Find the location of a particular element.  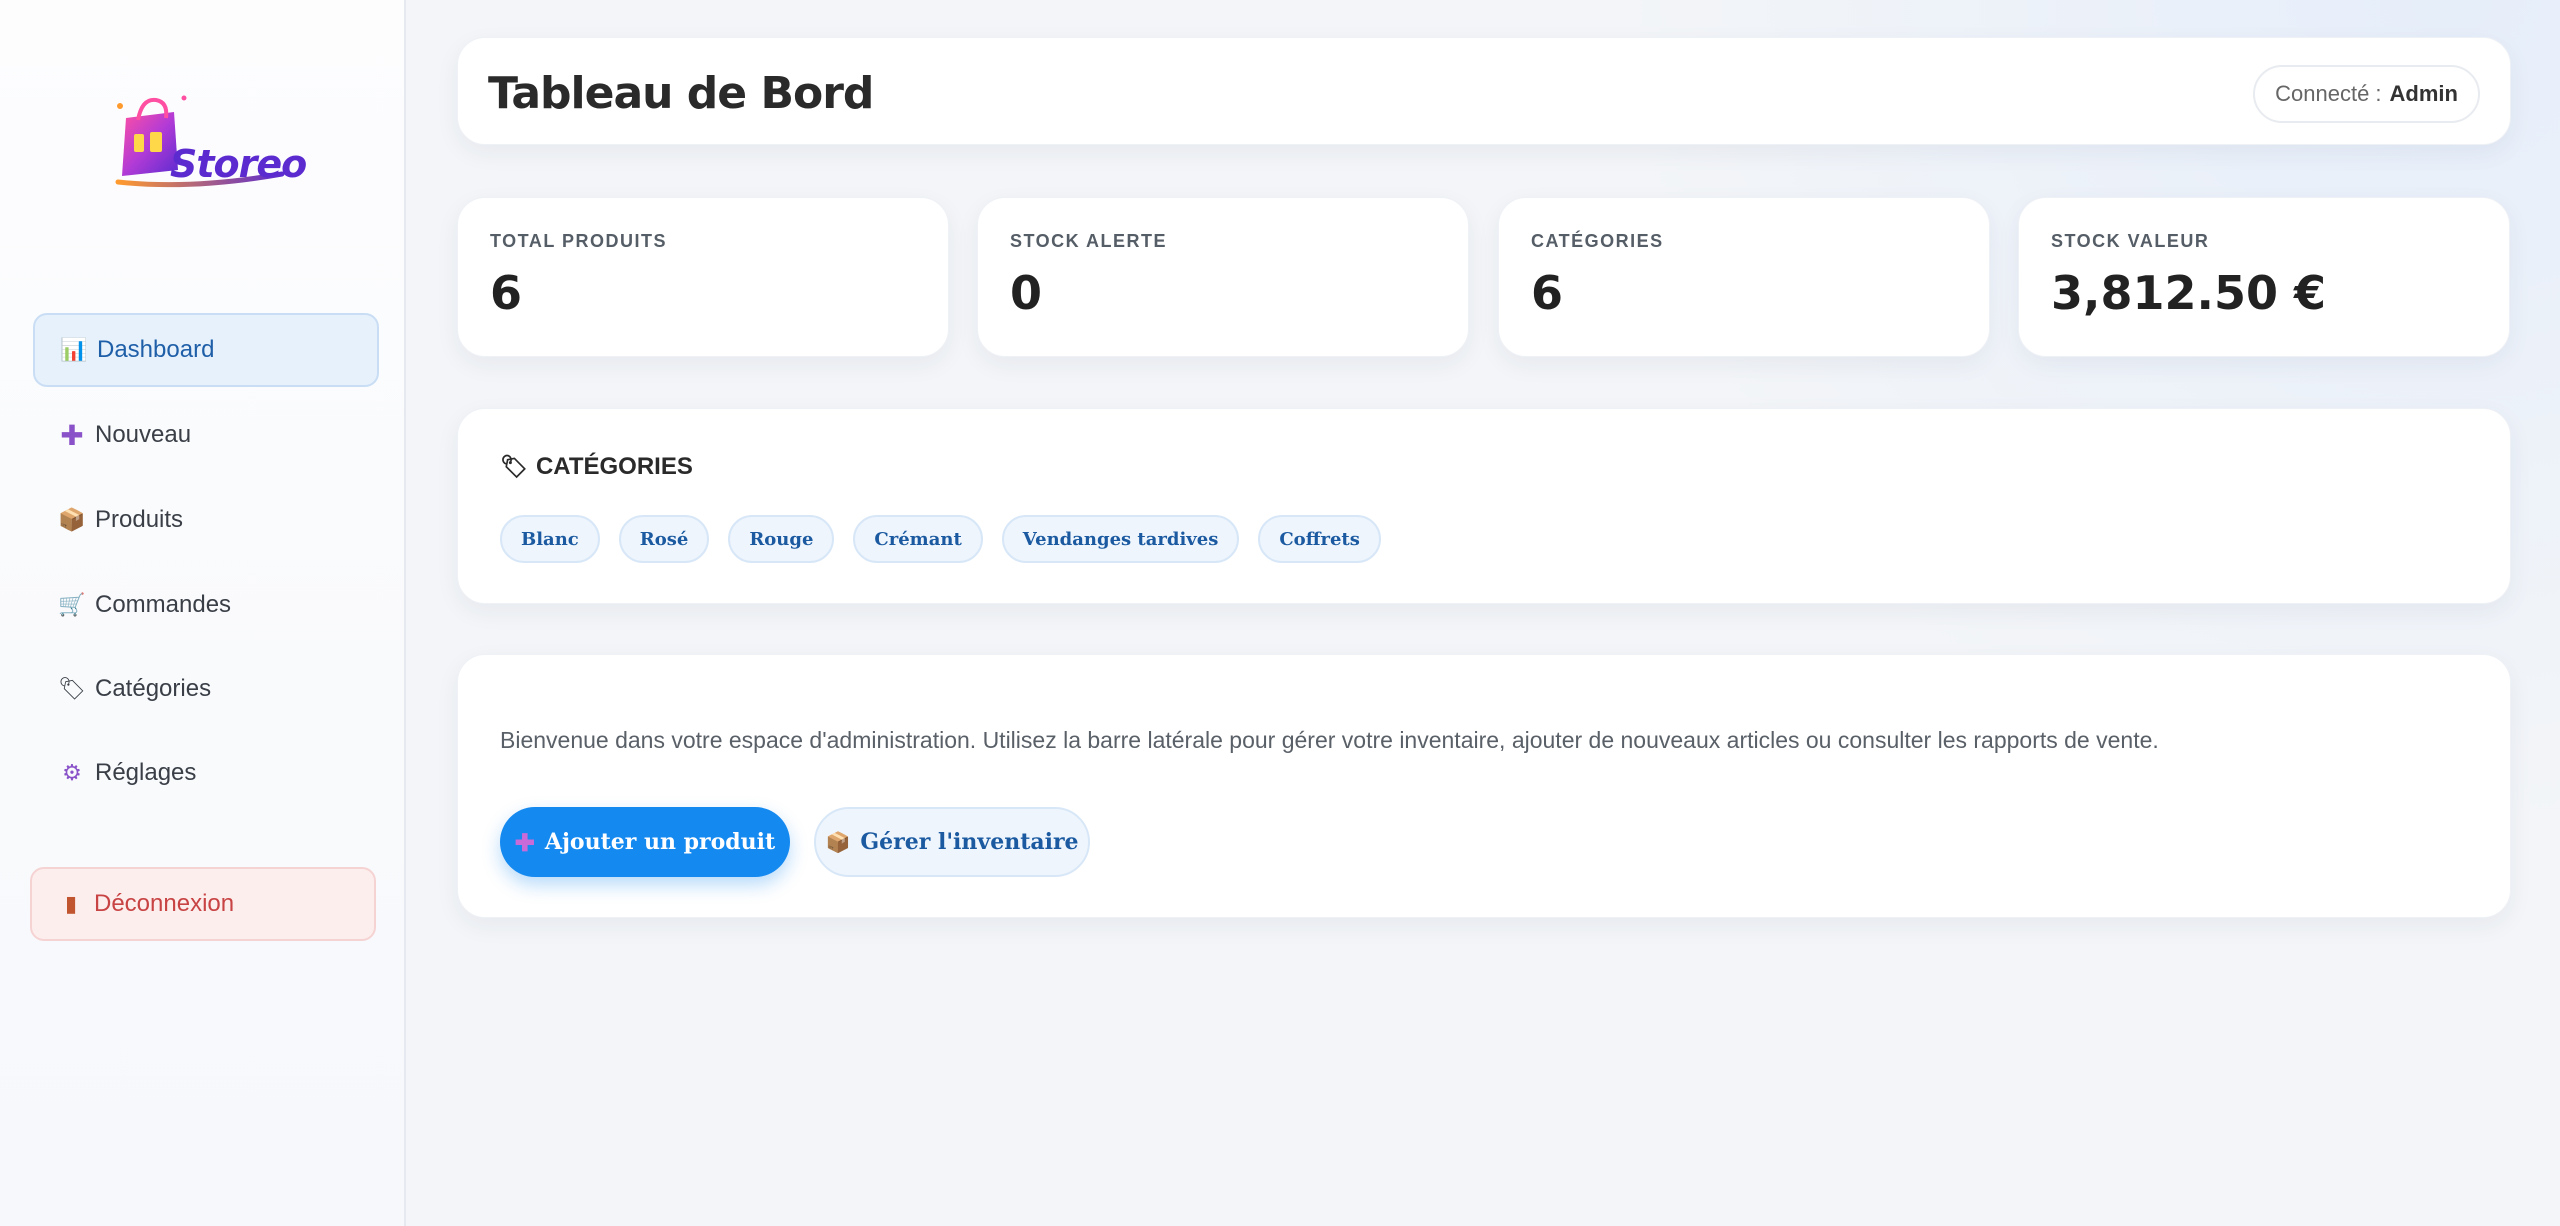

gear-icon: ⚙ is located at coordinates (72, 772).